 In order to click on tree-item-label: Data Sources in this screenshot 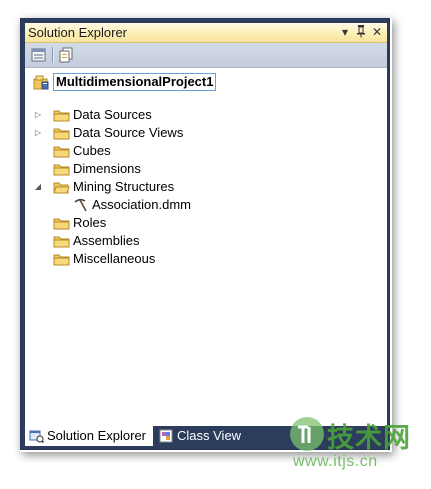, I will do `click(112, 114)`.